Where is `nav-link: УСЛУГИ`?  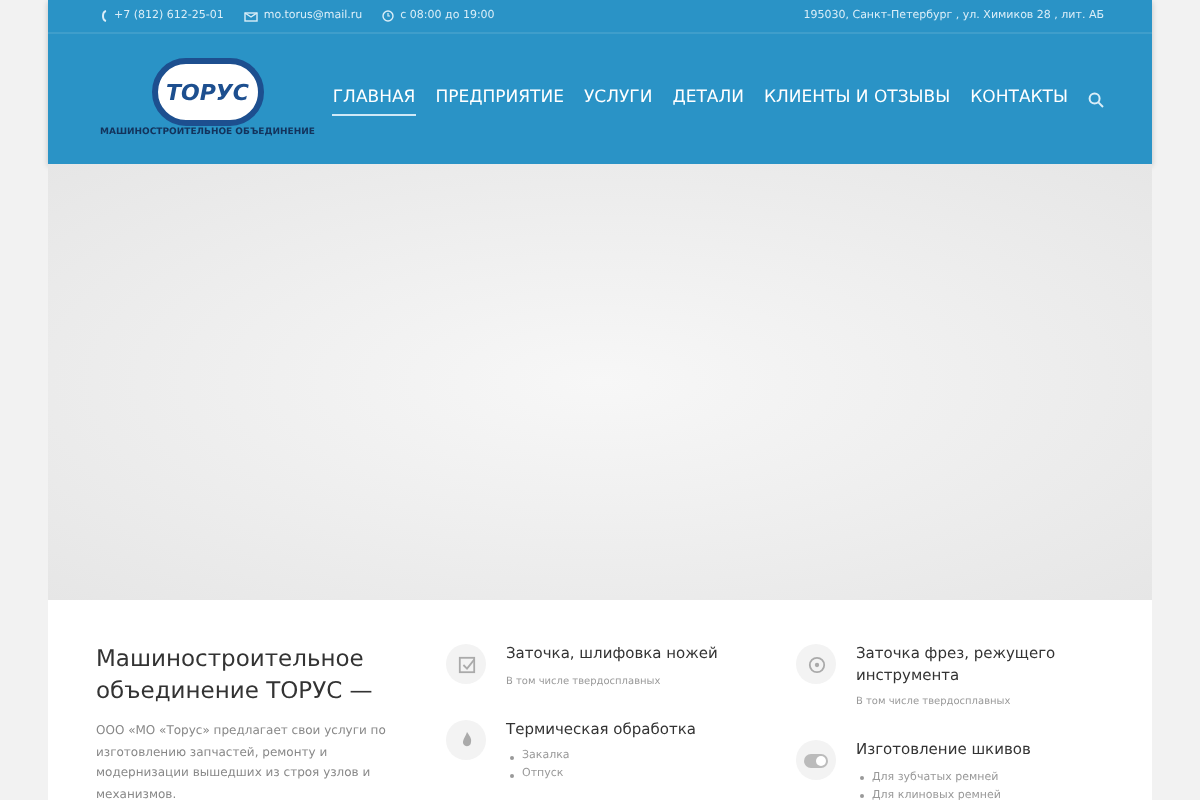
nav-link: УСЛУГИ is located at coordinates (618, 99).